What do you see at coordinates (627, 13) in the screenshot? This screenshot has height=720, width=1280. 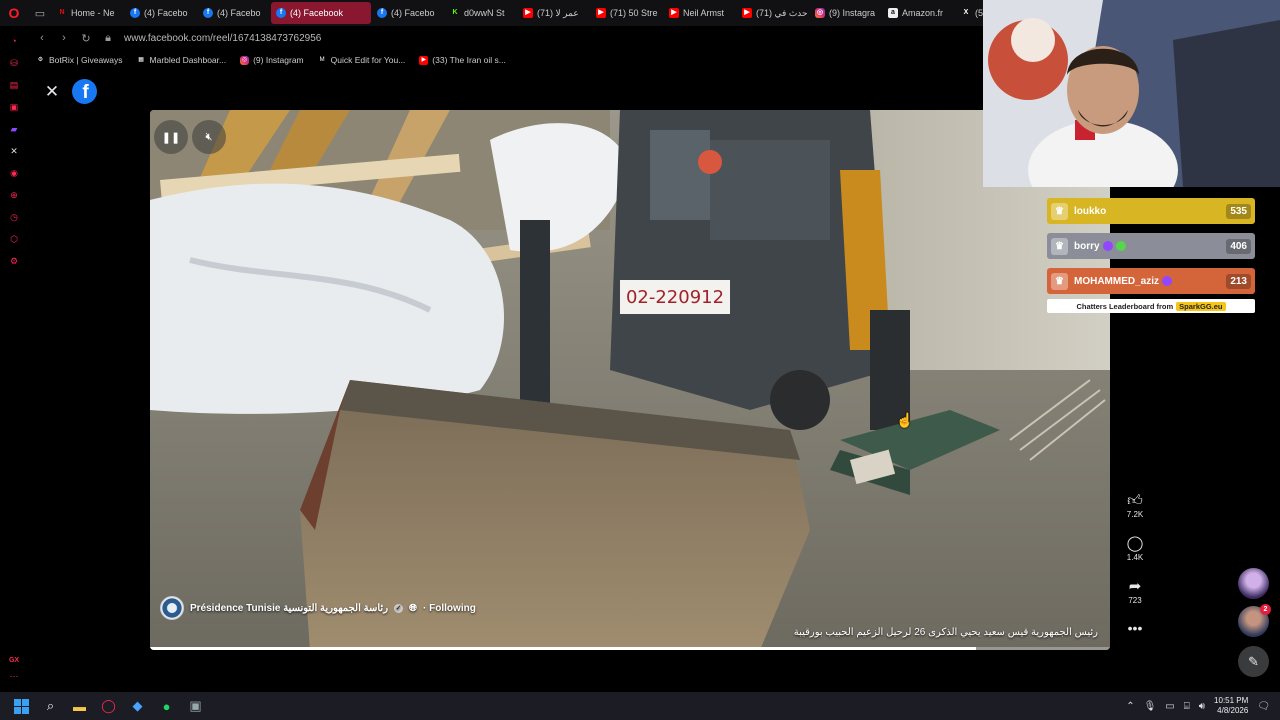 I see `tab: ▶ (71) 50 Stre` at bounding box center [627, 13].